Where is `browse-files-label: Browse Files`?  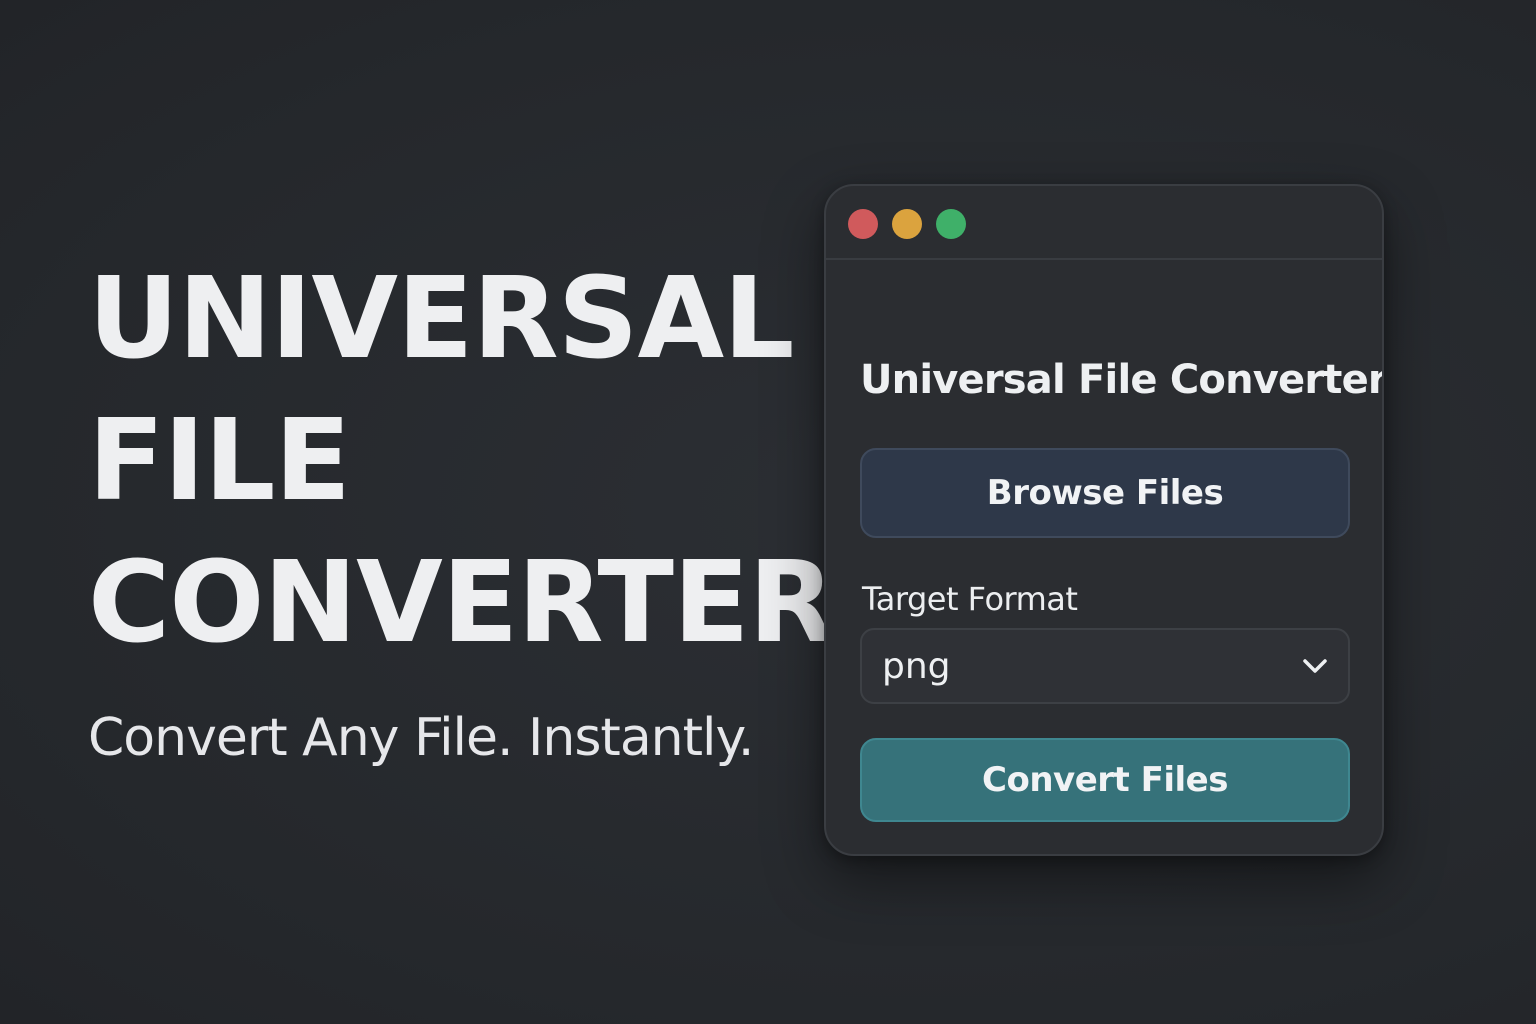 browse-files-label: Browse Files is located at coordinates (1105, 493).